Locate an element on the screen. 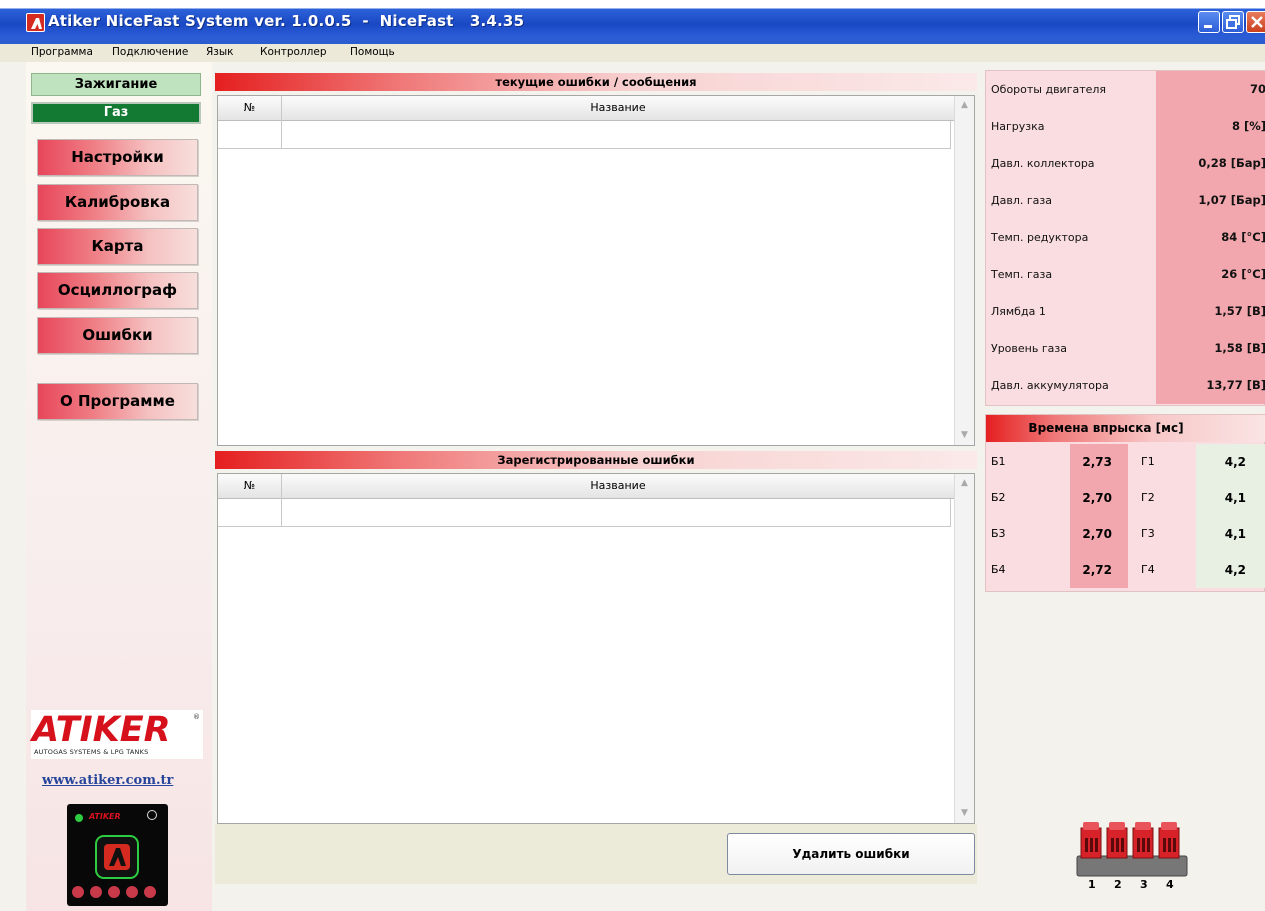  sensor-row-gas-level: Уровень газа 1,58 [B] is located at coordinates (1125, 348).